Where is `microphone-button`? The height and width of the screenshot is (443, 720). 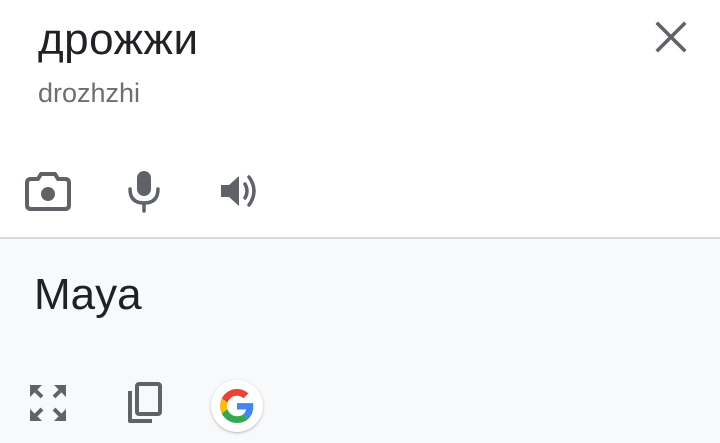 microphone-button is located at coordinates (144, 191).